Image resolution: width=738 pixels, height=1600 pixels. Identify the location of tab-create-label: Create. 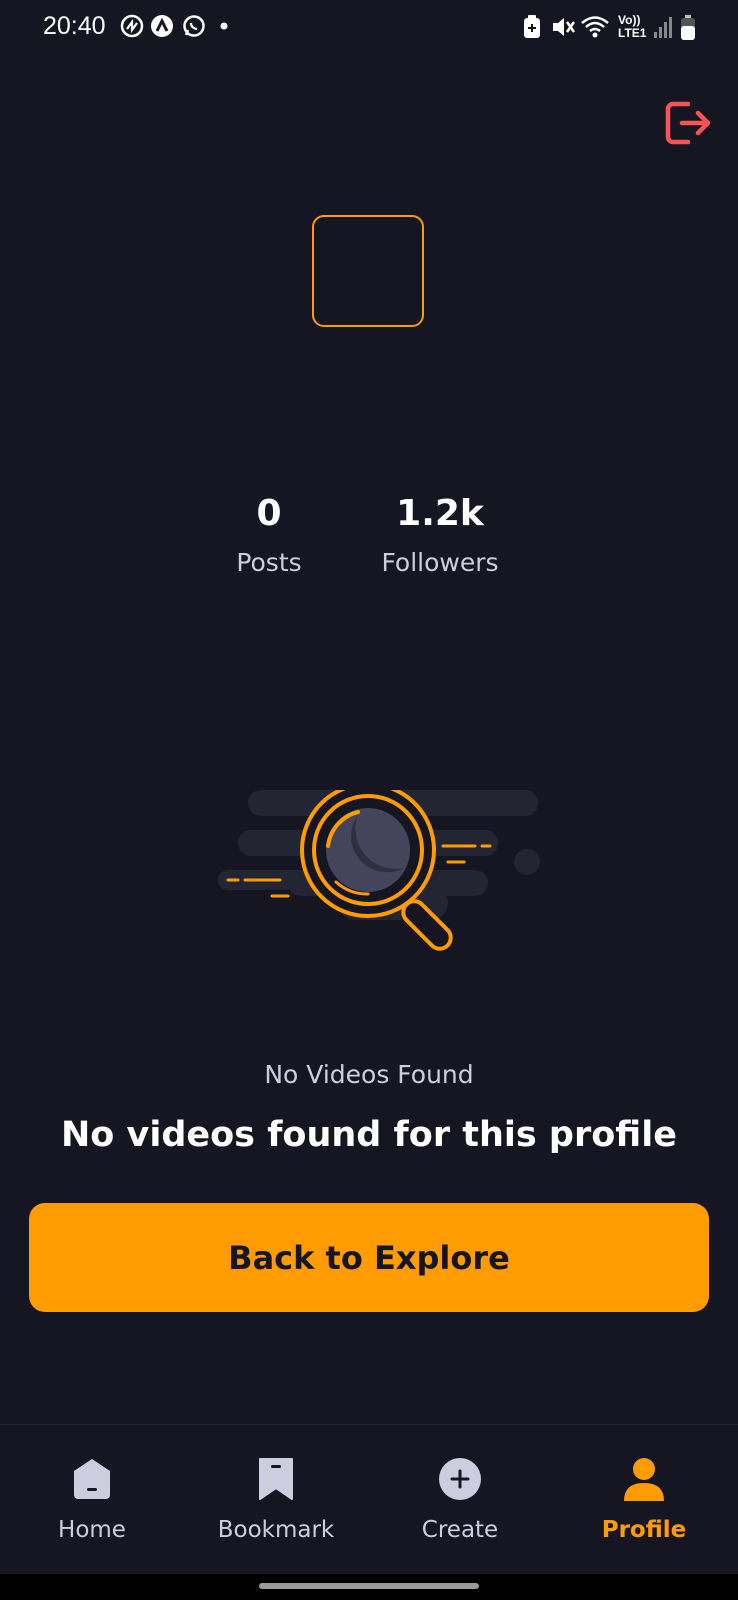
(460, 1530).